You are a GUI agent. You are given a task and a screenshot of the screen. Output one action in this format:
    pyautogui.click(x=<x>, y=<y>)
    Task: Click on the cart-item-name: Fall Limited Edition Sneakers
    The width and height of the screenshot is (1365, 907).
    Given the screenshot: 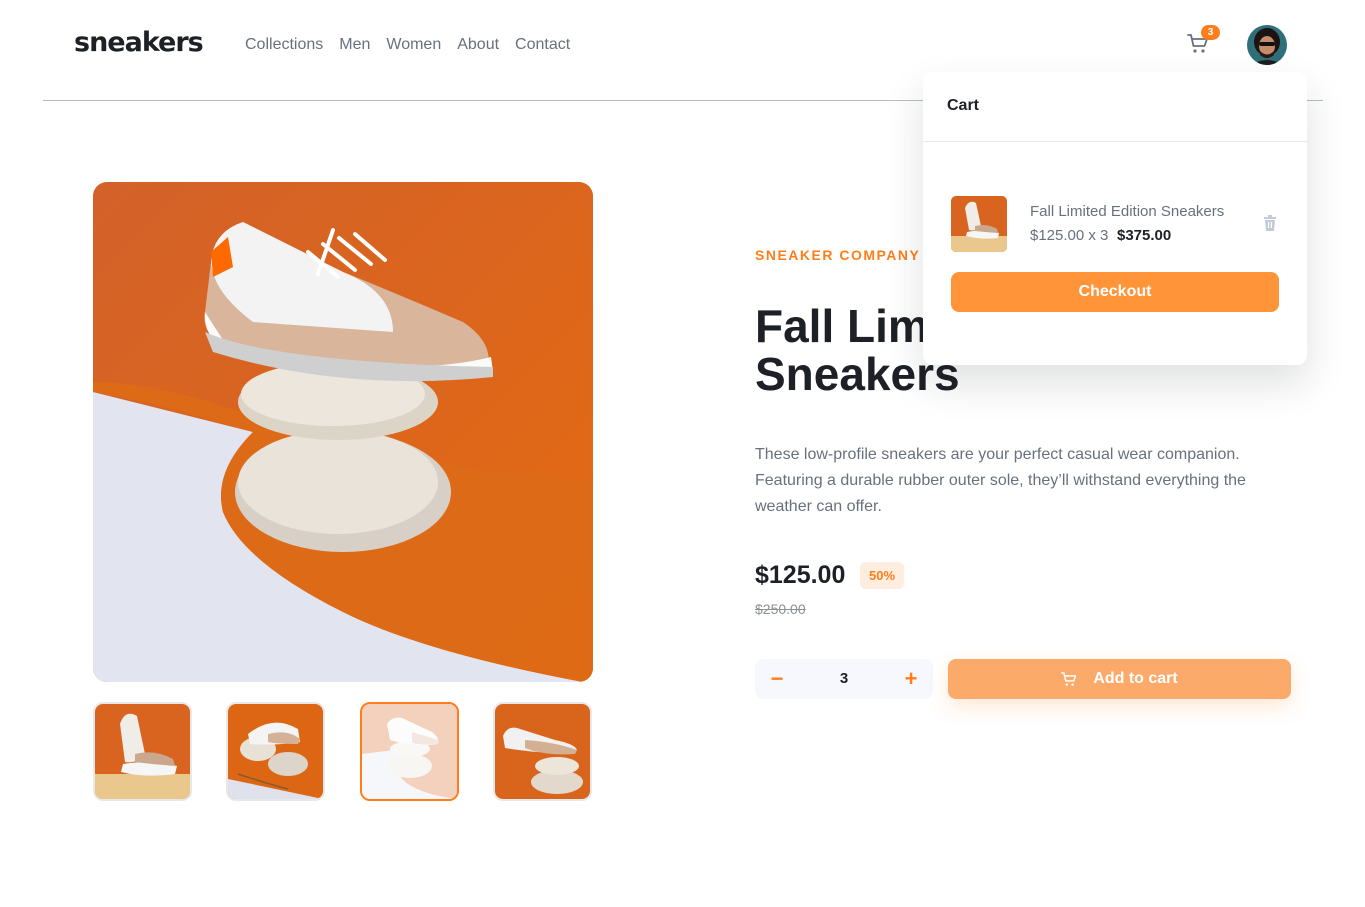 What is the action you would take?
    pyautogui.click(x=1127, y=211)
    